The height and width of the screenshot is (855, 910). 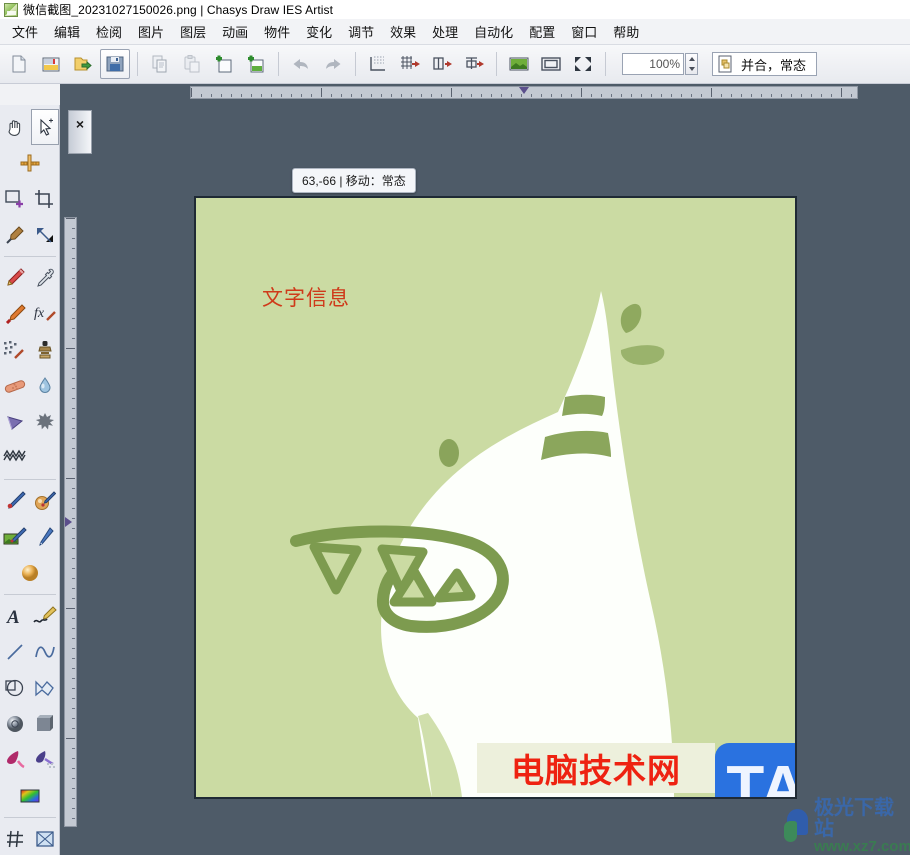 What do you see at coordinates (445, 31) in the screenshot?
I see `menu-item-10: 处理` at bounding box center [445, 31].